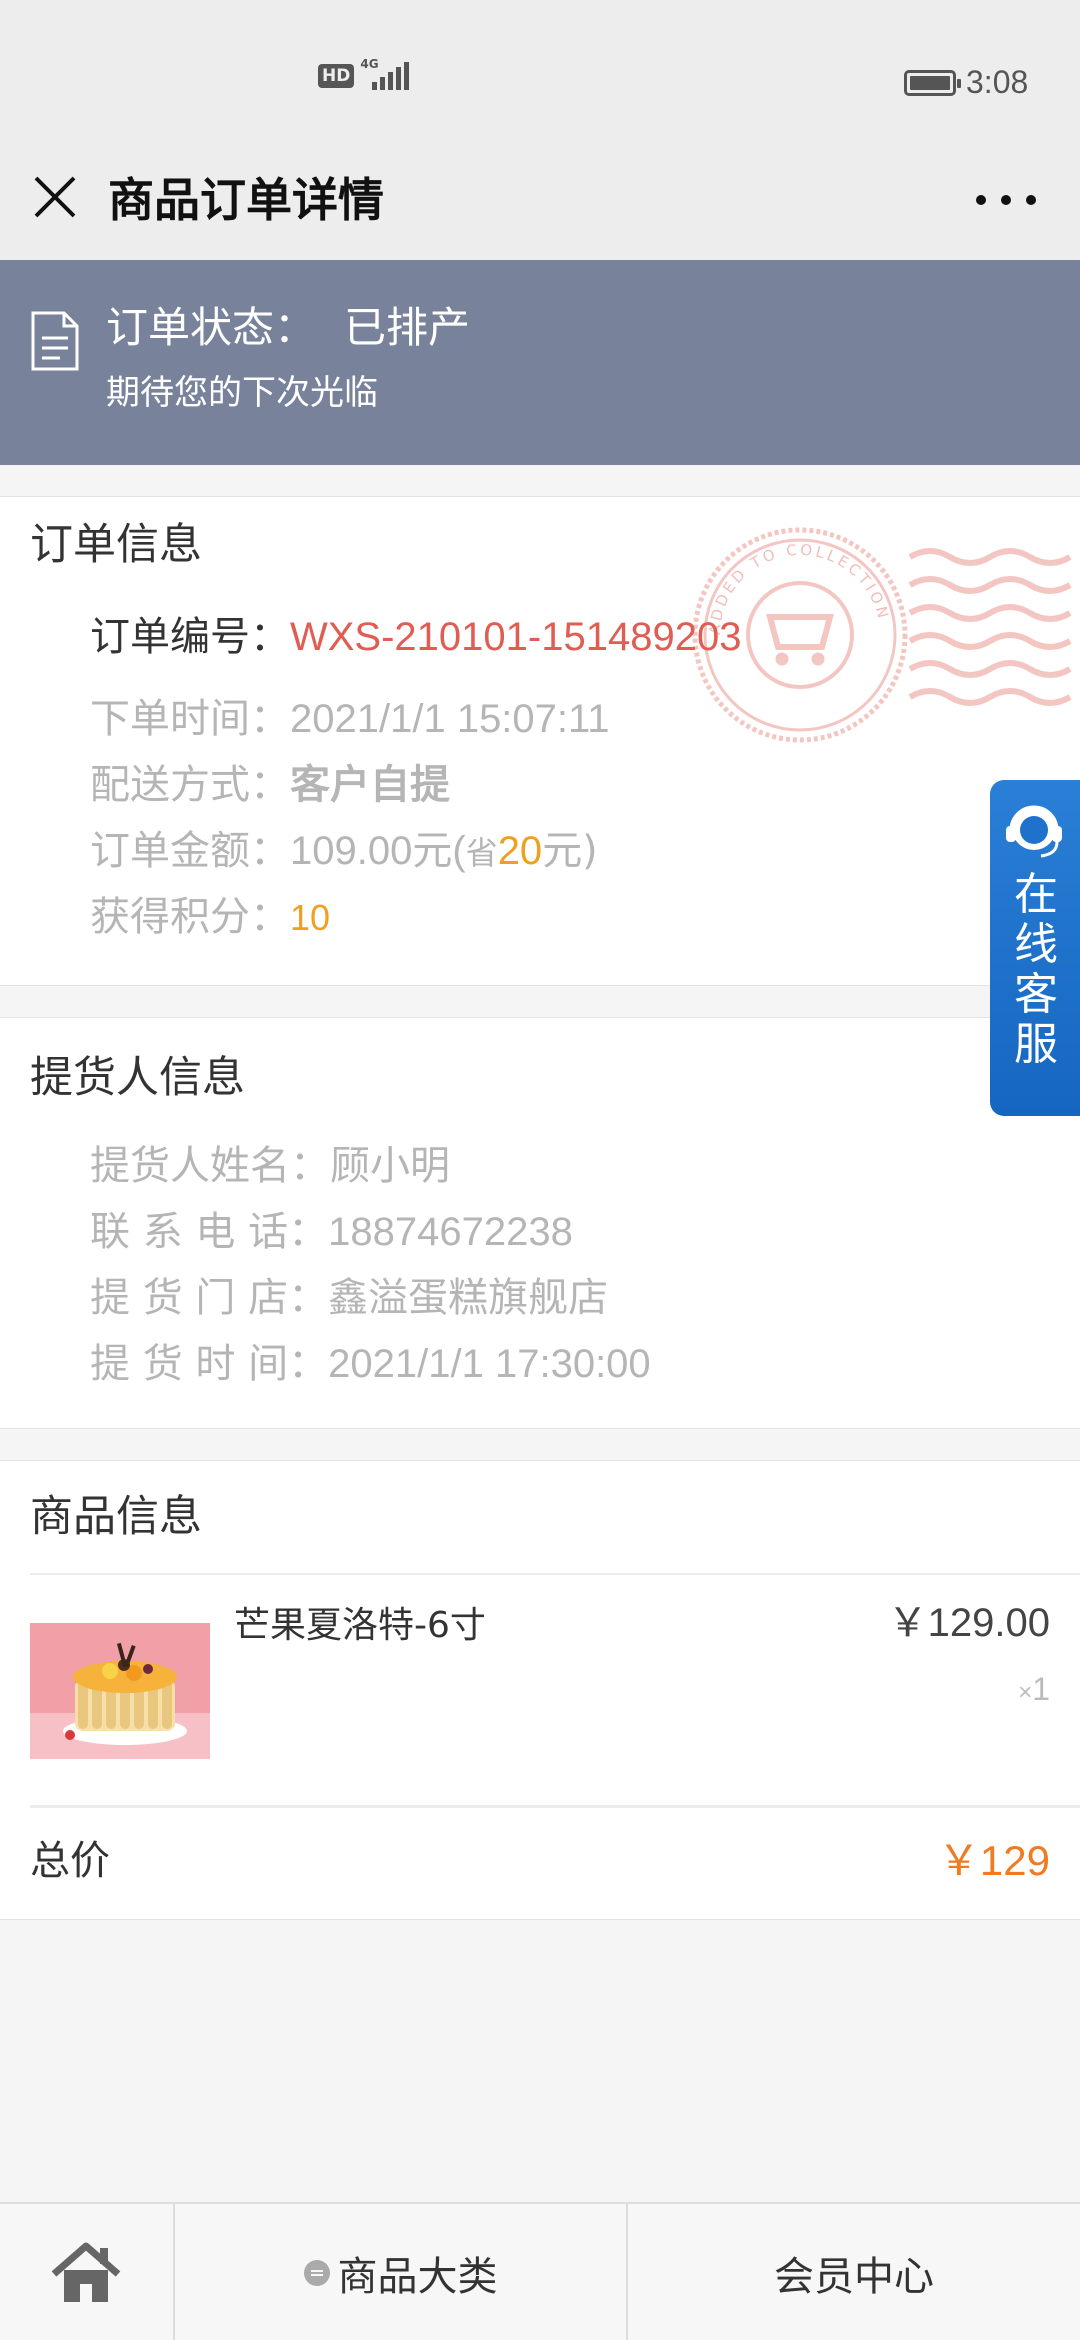  I want to click on pickup-time-label: 提 货 时 间：, so click(209, 1364).